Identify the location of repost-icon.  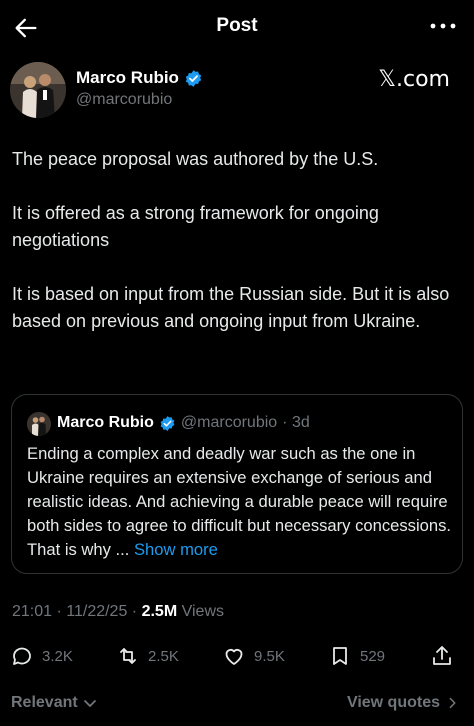
(128, 656).